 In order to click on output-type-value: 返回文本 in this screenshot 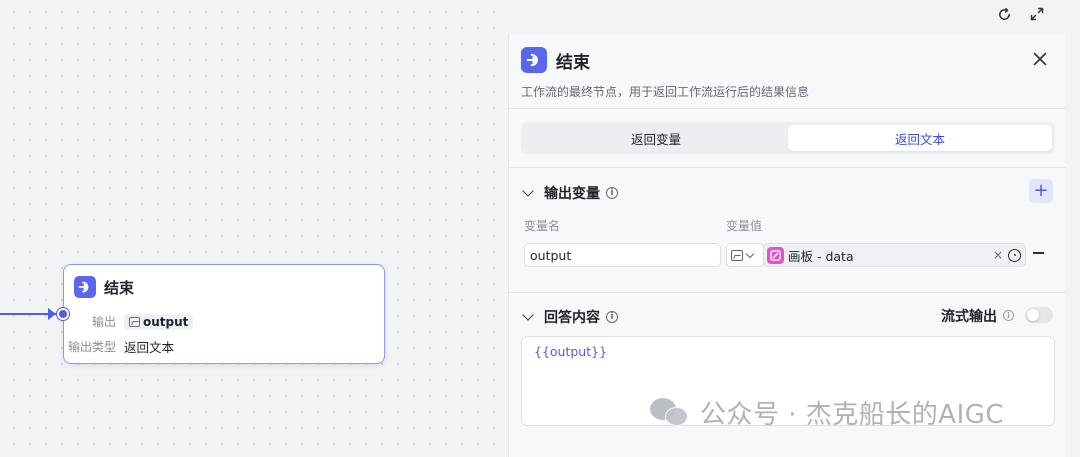, I will do `click(149, 347)`.